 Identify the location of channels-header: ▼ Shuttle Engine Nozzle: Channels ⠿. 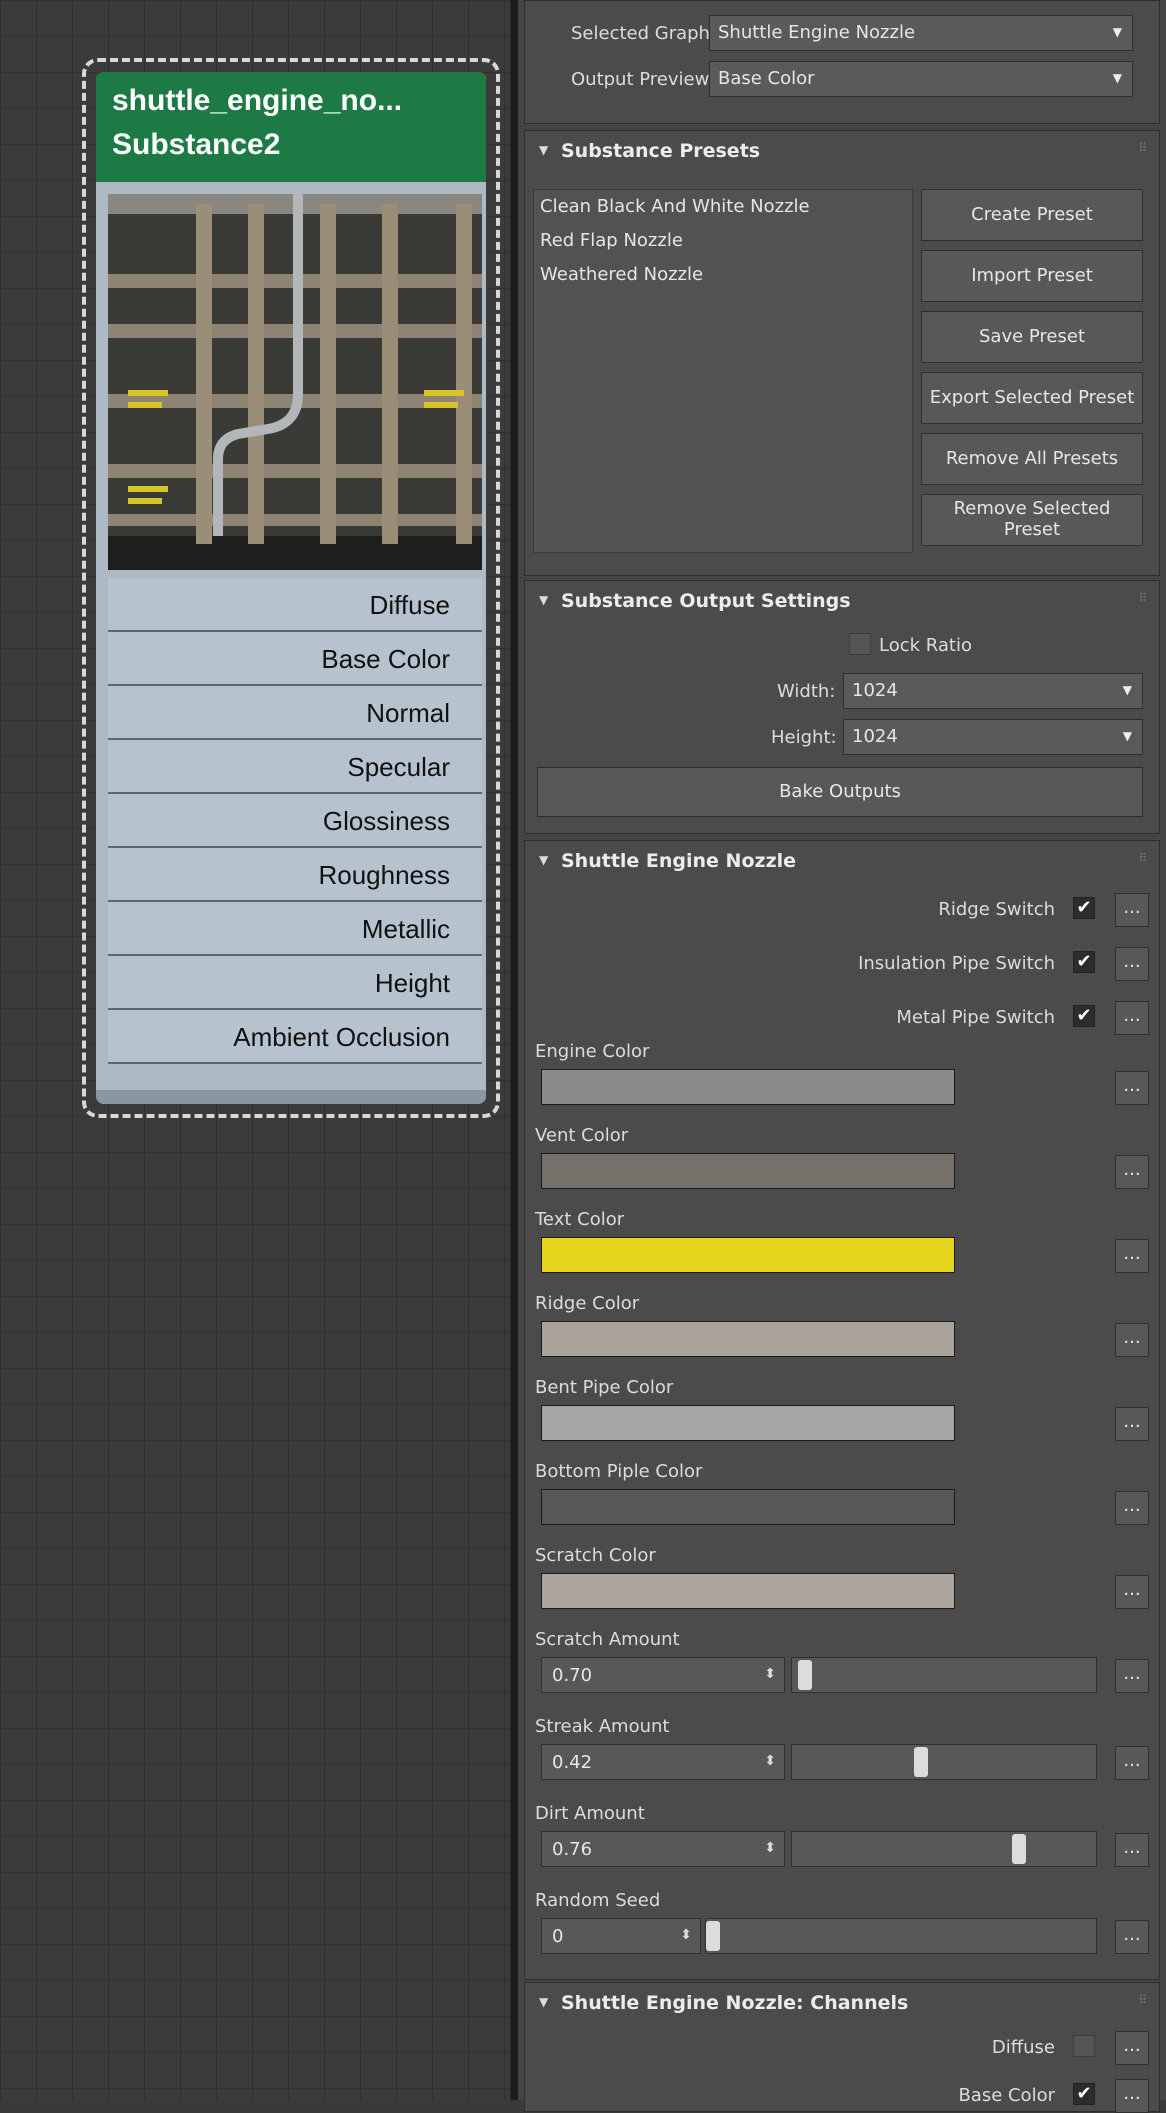
(842, 2002).